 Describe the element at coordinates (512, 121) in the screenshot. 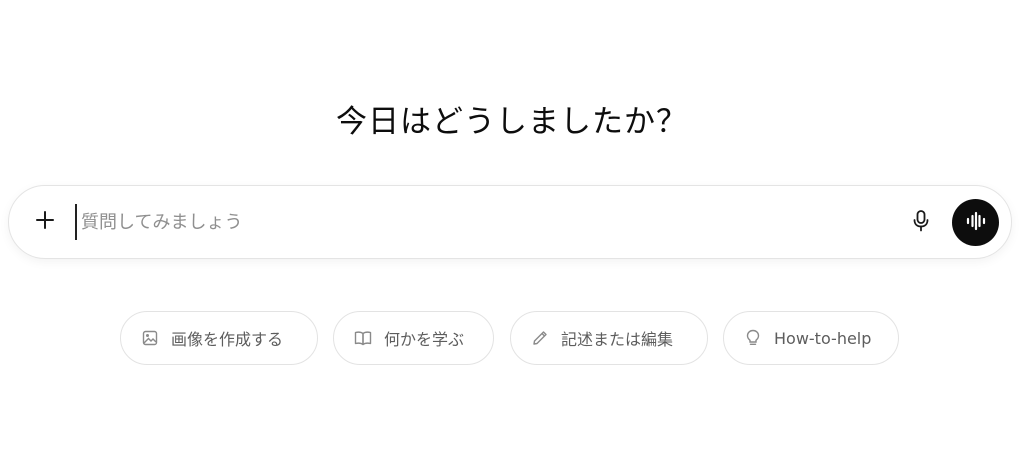

I see `page-title: 今日はどうしましたか？` at that location.